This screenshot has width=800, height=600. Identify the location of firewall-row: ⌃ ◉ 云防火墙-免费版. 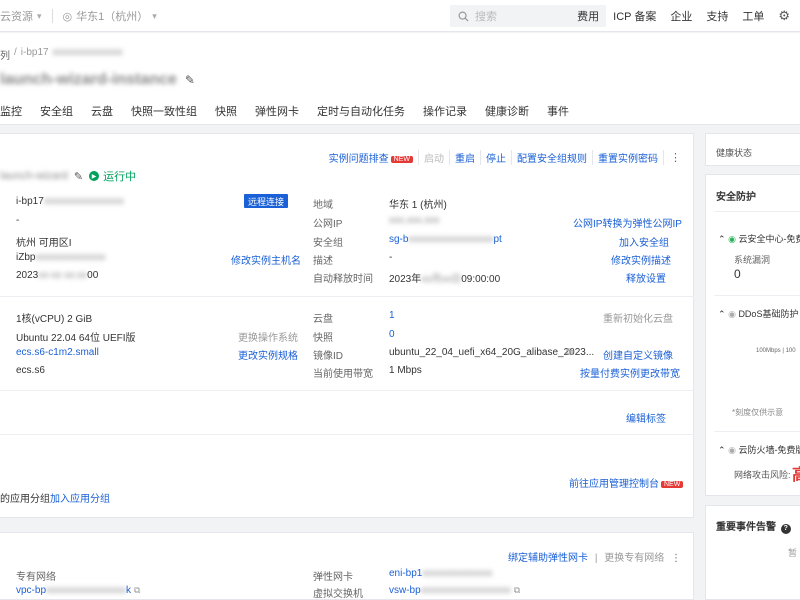
(759, 449).